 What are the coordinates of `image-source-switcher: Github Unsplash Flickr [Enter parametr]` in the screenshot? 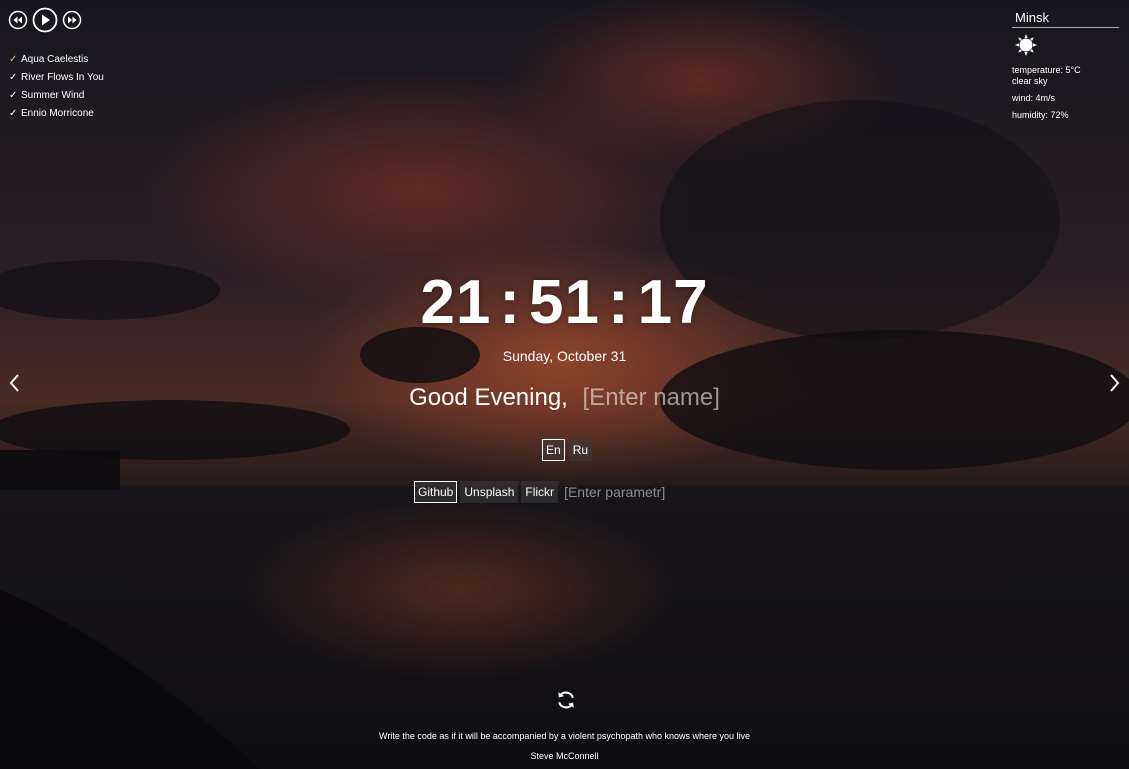 It's located at (539, 492).